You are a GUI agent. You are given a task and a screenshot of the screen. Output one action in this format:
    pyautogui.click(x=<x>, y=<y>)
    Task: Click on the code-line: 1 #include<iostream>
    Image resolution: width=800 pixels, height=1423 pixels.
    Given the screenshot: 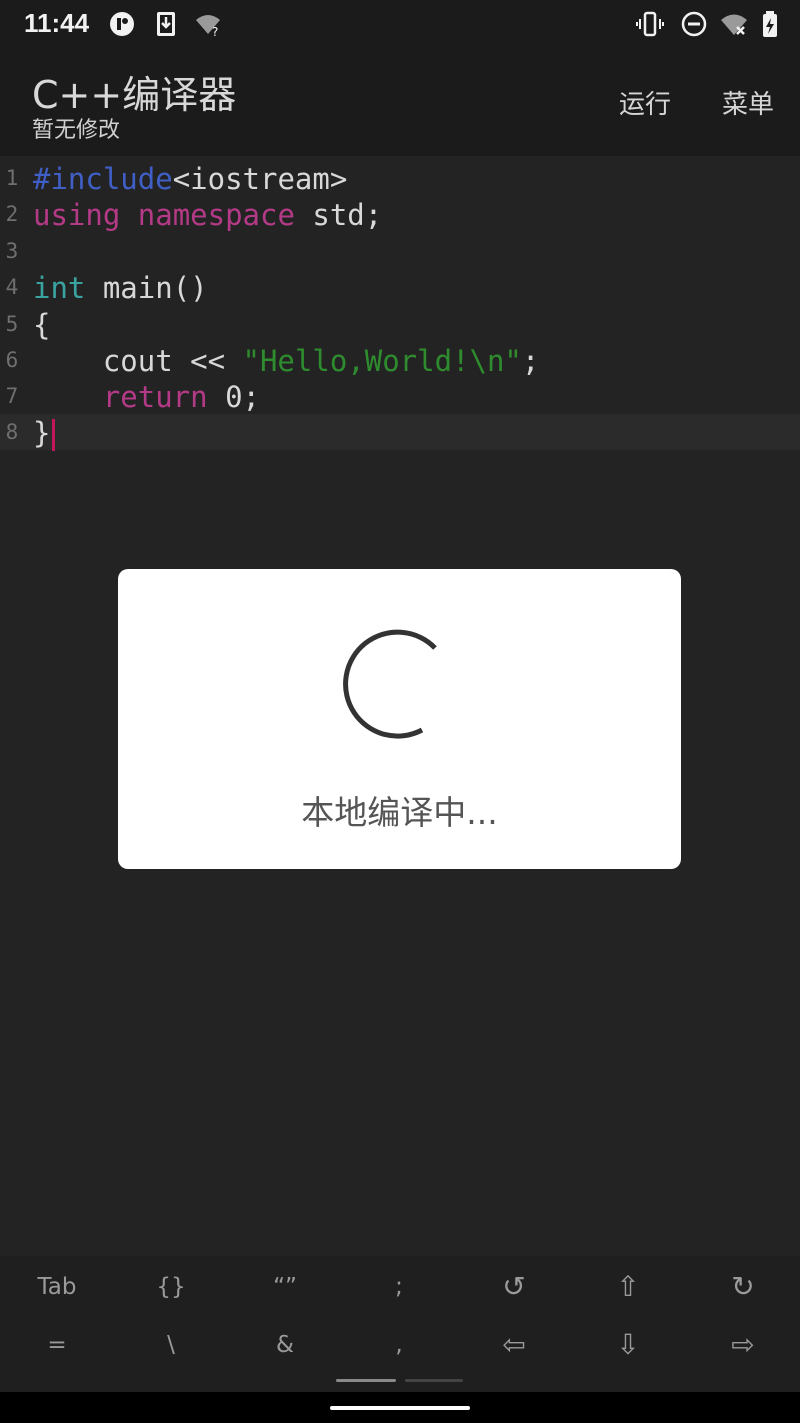 What is the action you would take?
    pyautogui.click(x=400, y=178)
    